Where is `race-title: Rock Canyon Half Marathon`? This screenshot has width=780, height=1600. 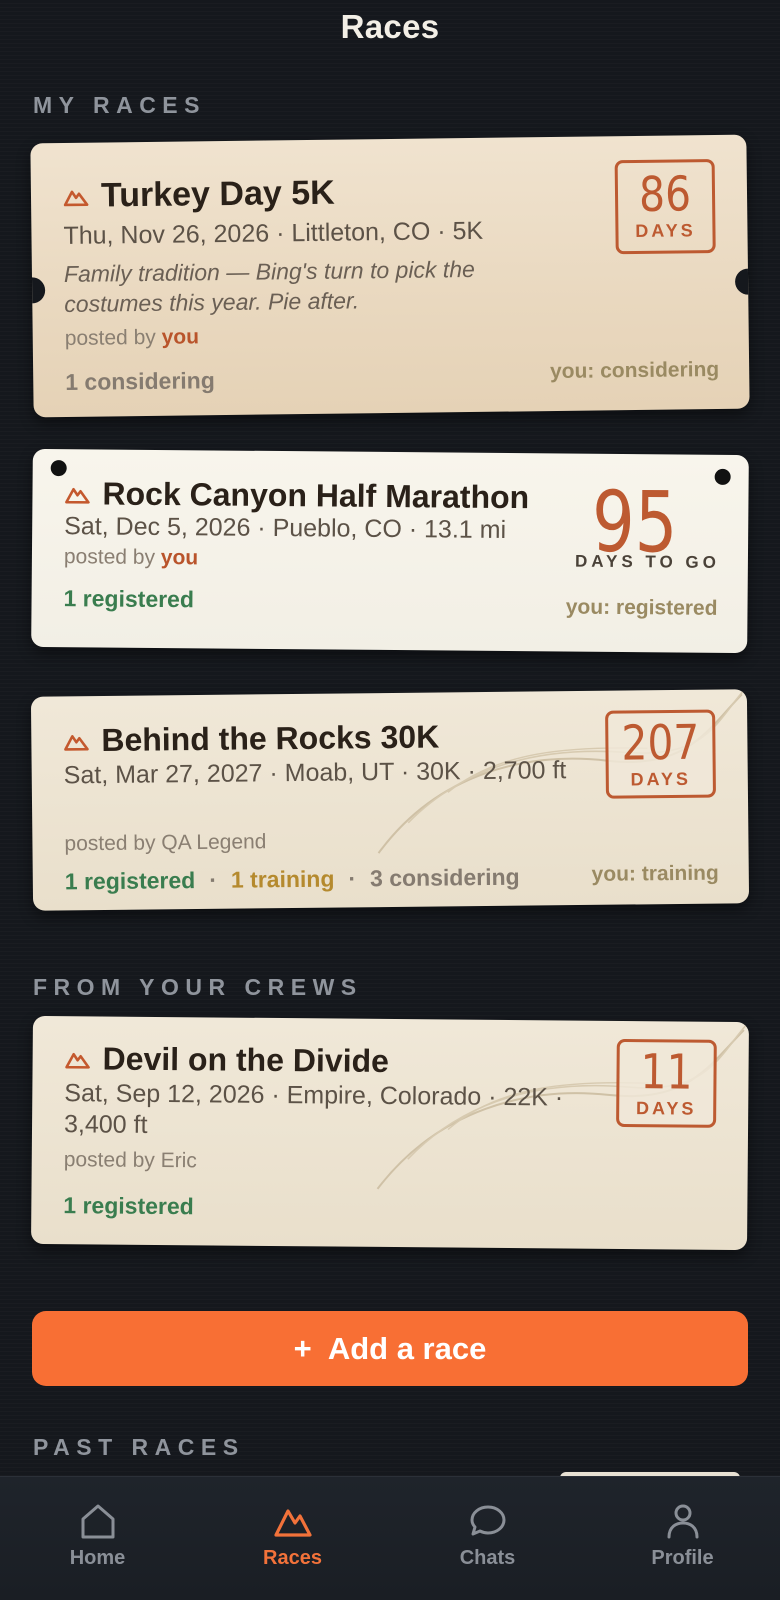 race-title: Rock Canyon Half Marathon is located at coordinates (316, 495).